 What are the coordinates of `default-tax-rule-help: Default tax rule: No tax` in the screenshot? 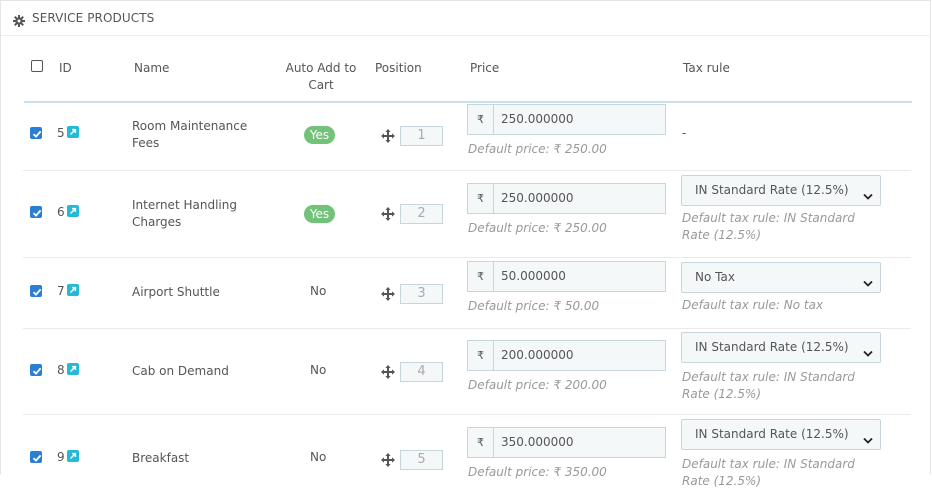 It's located at (753, 305).